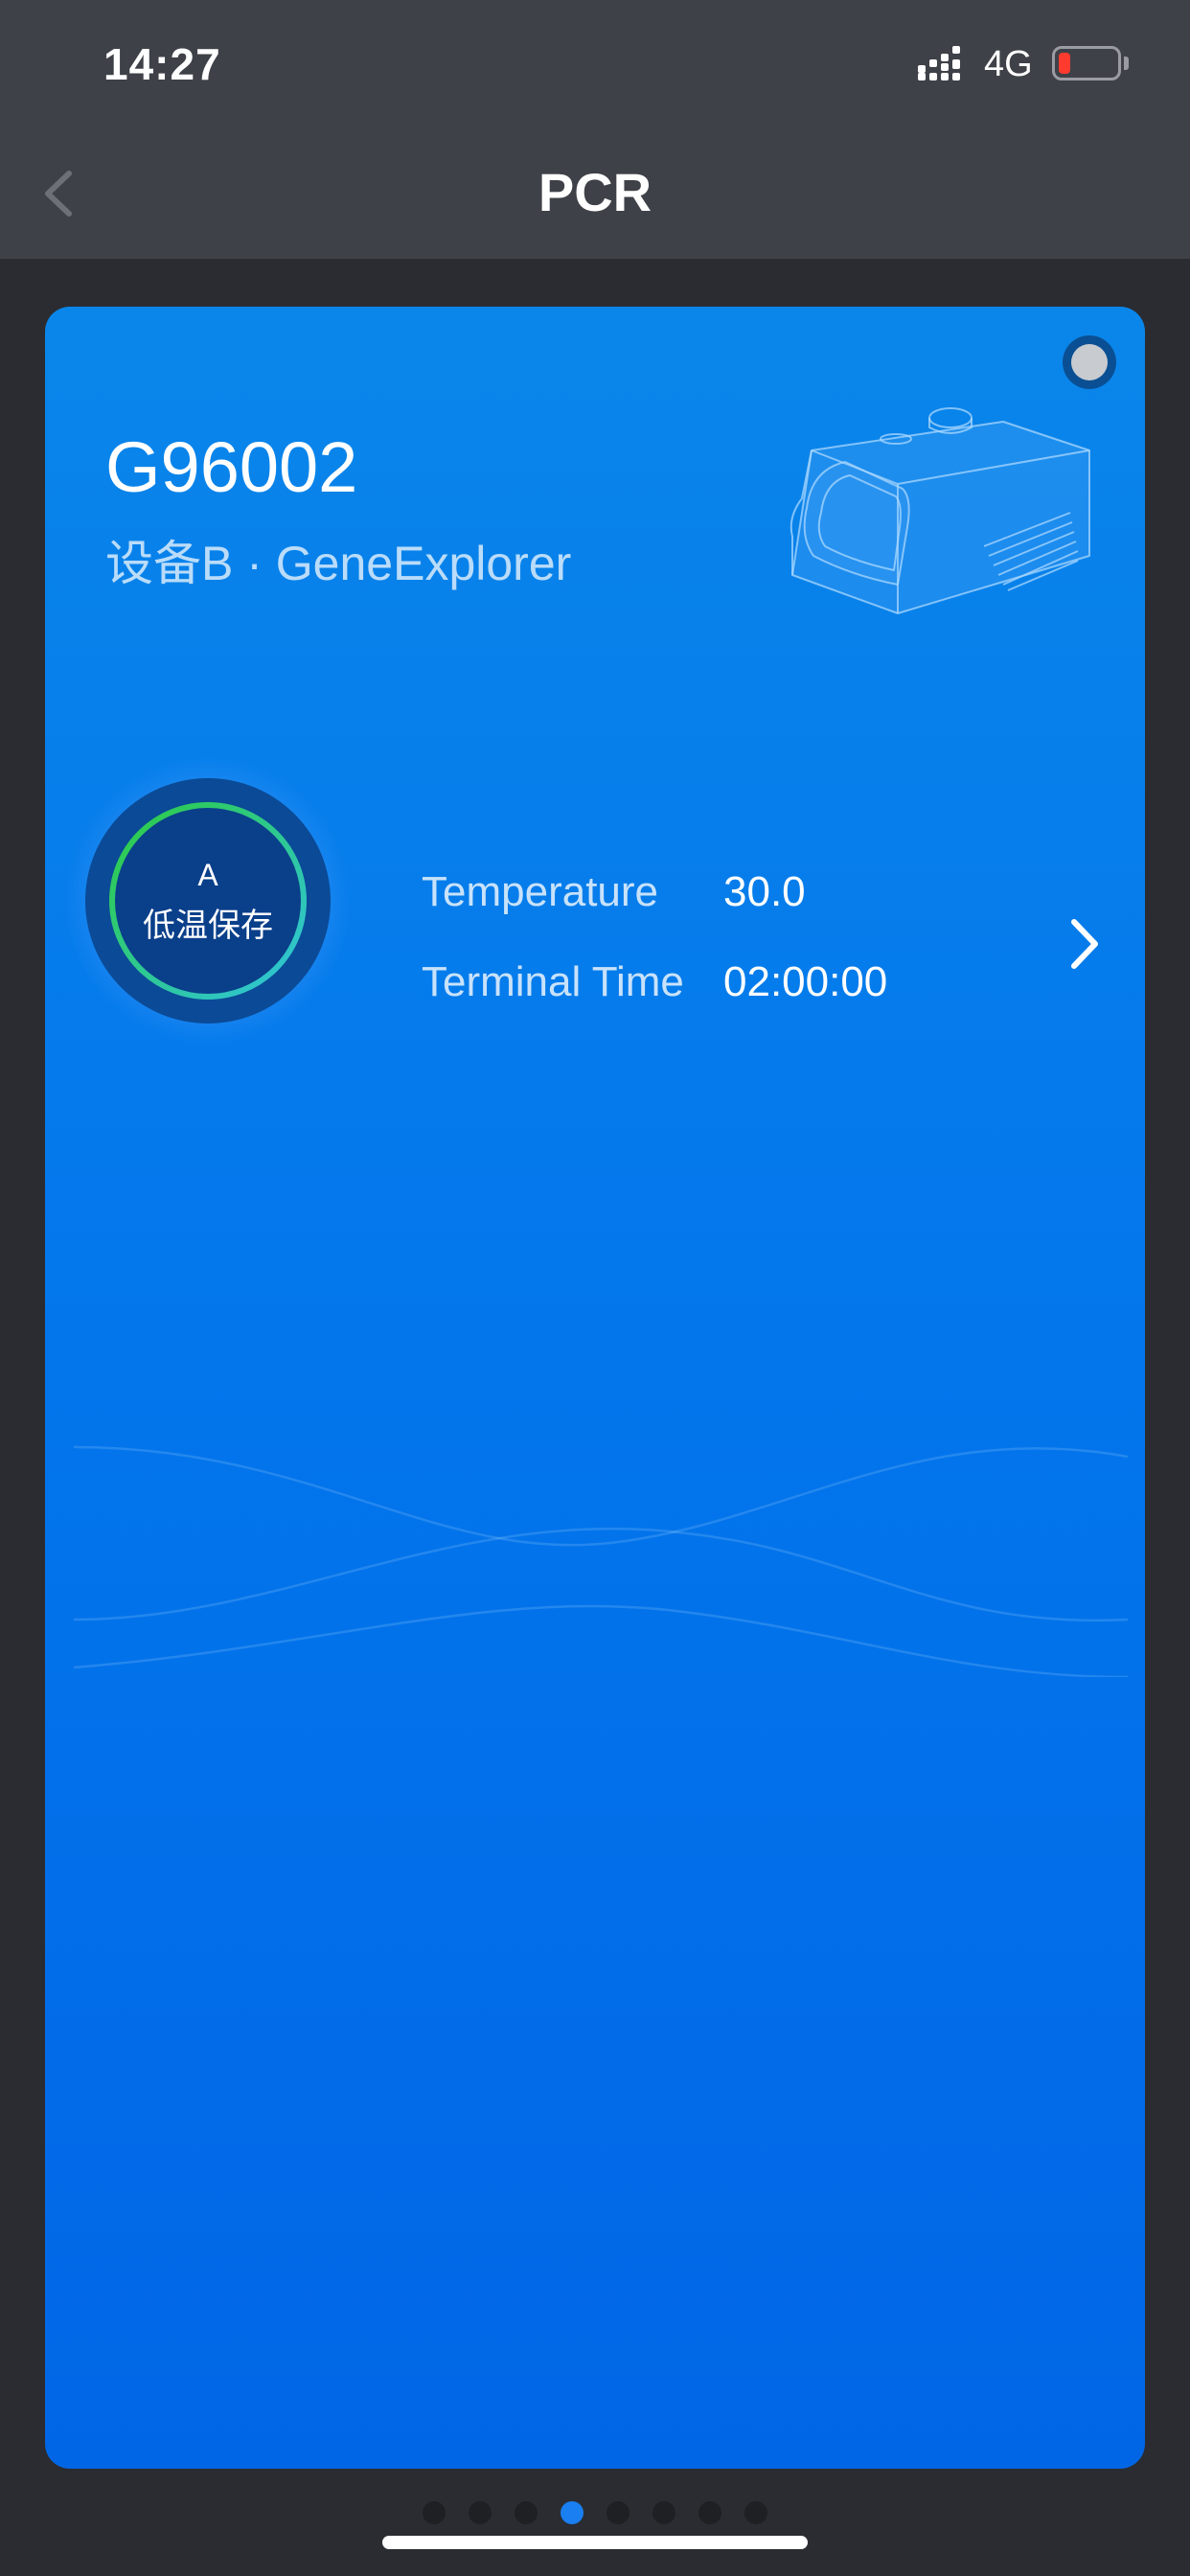  Describe the element at coordinates (162, 64) in the screenshot. I see `status-time: 14:27` at that location.